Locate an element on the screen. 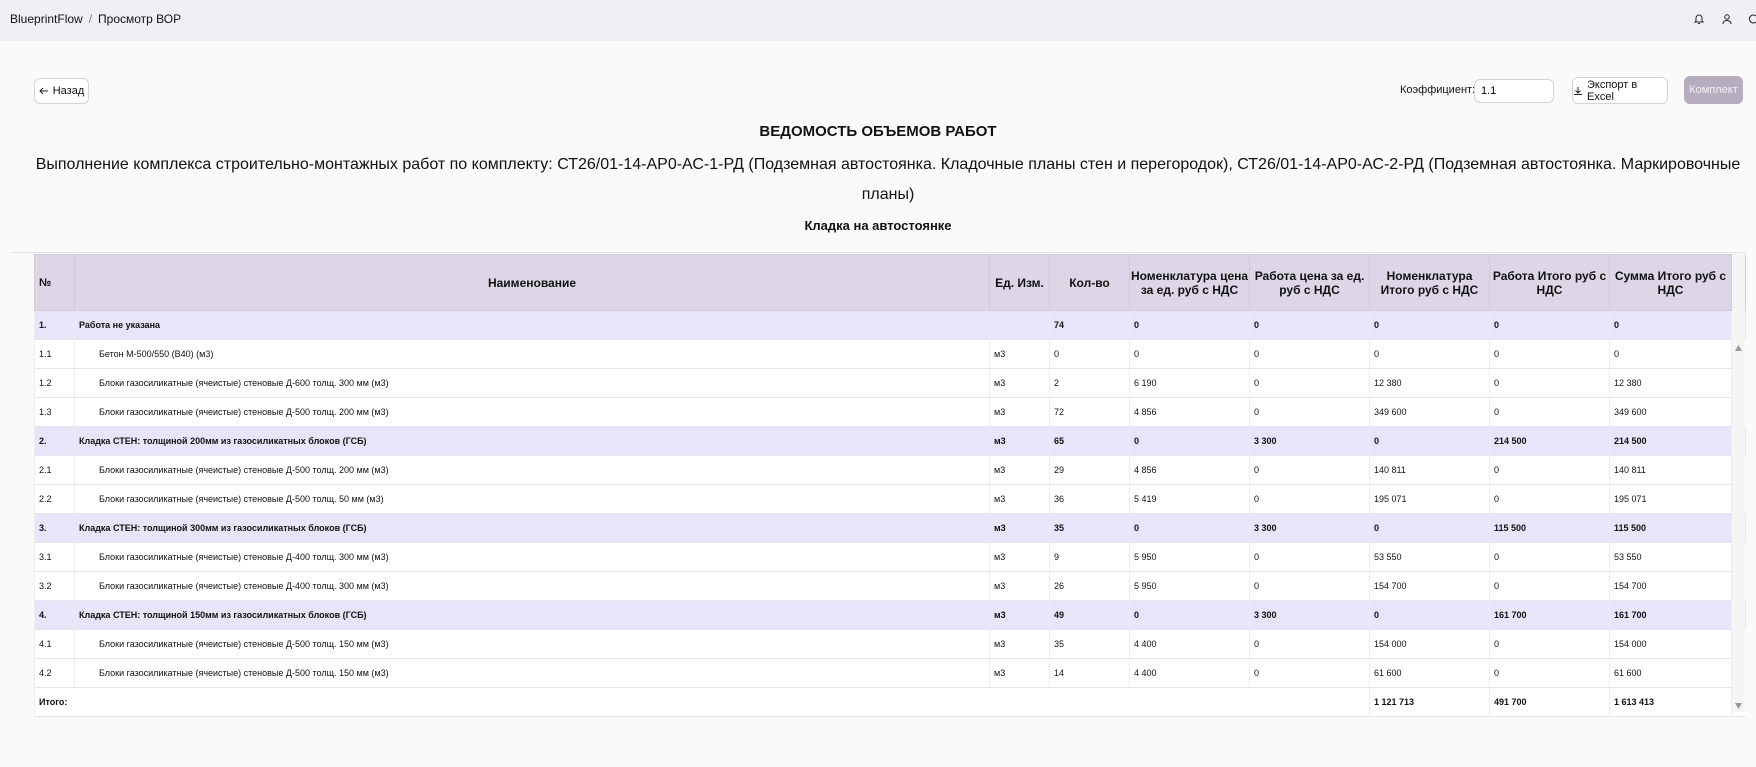 This screenshot has height=767, width=1756. cell-number: 2. is located at coordinates (54, 441).